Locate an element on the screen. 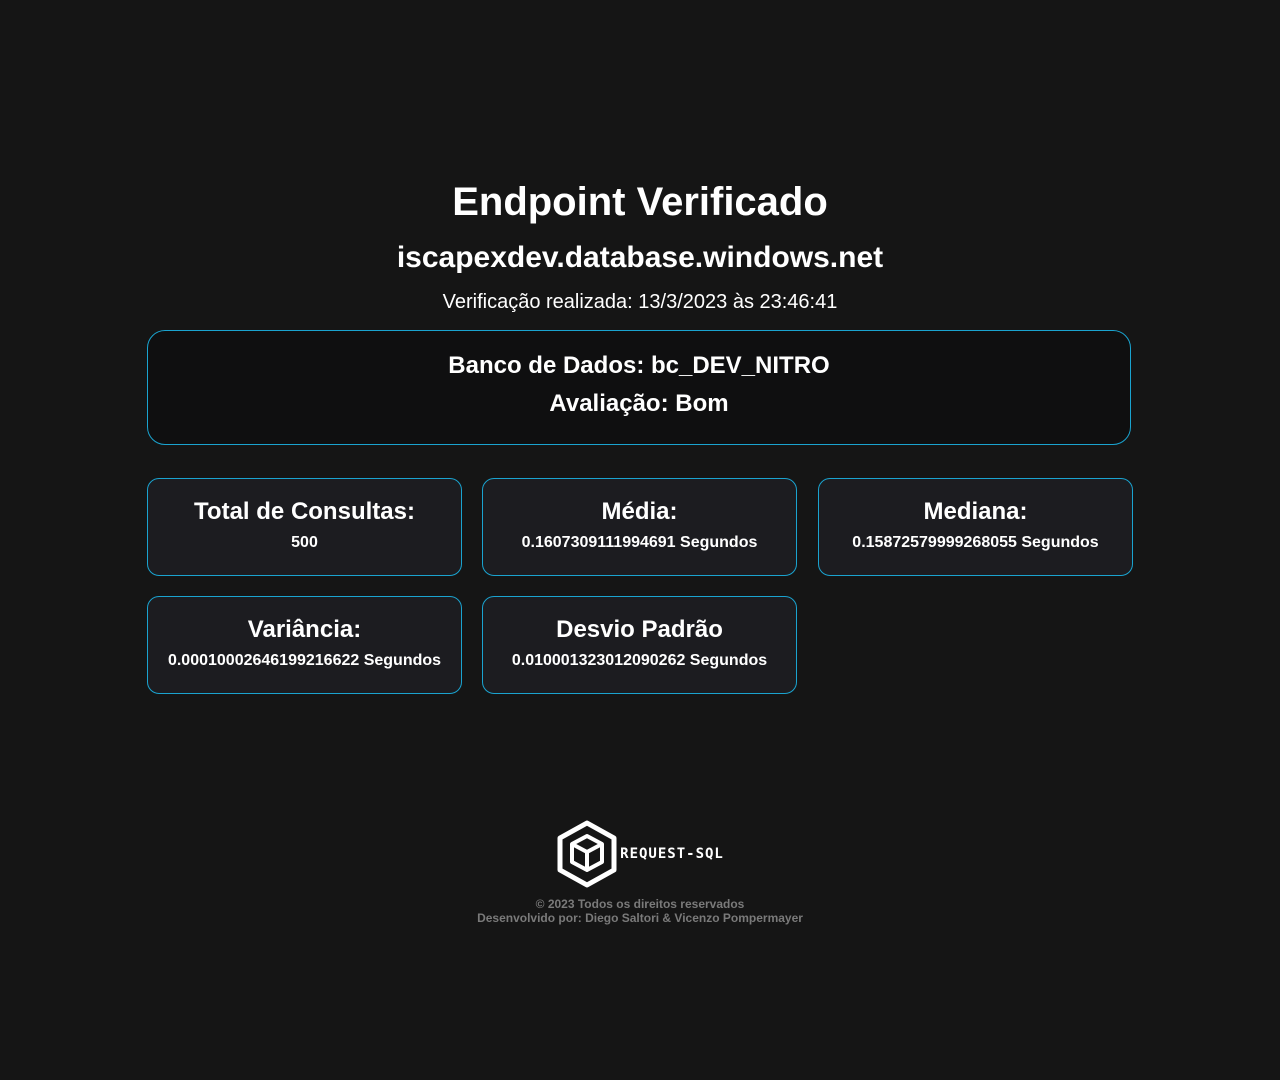 The image size is (1280, 1080). page-title: Endpoint Verificado is located at coordinates (640, 202).